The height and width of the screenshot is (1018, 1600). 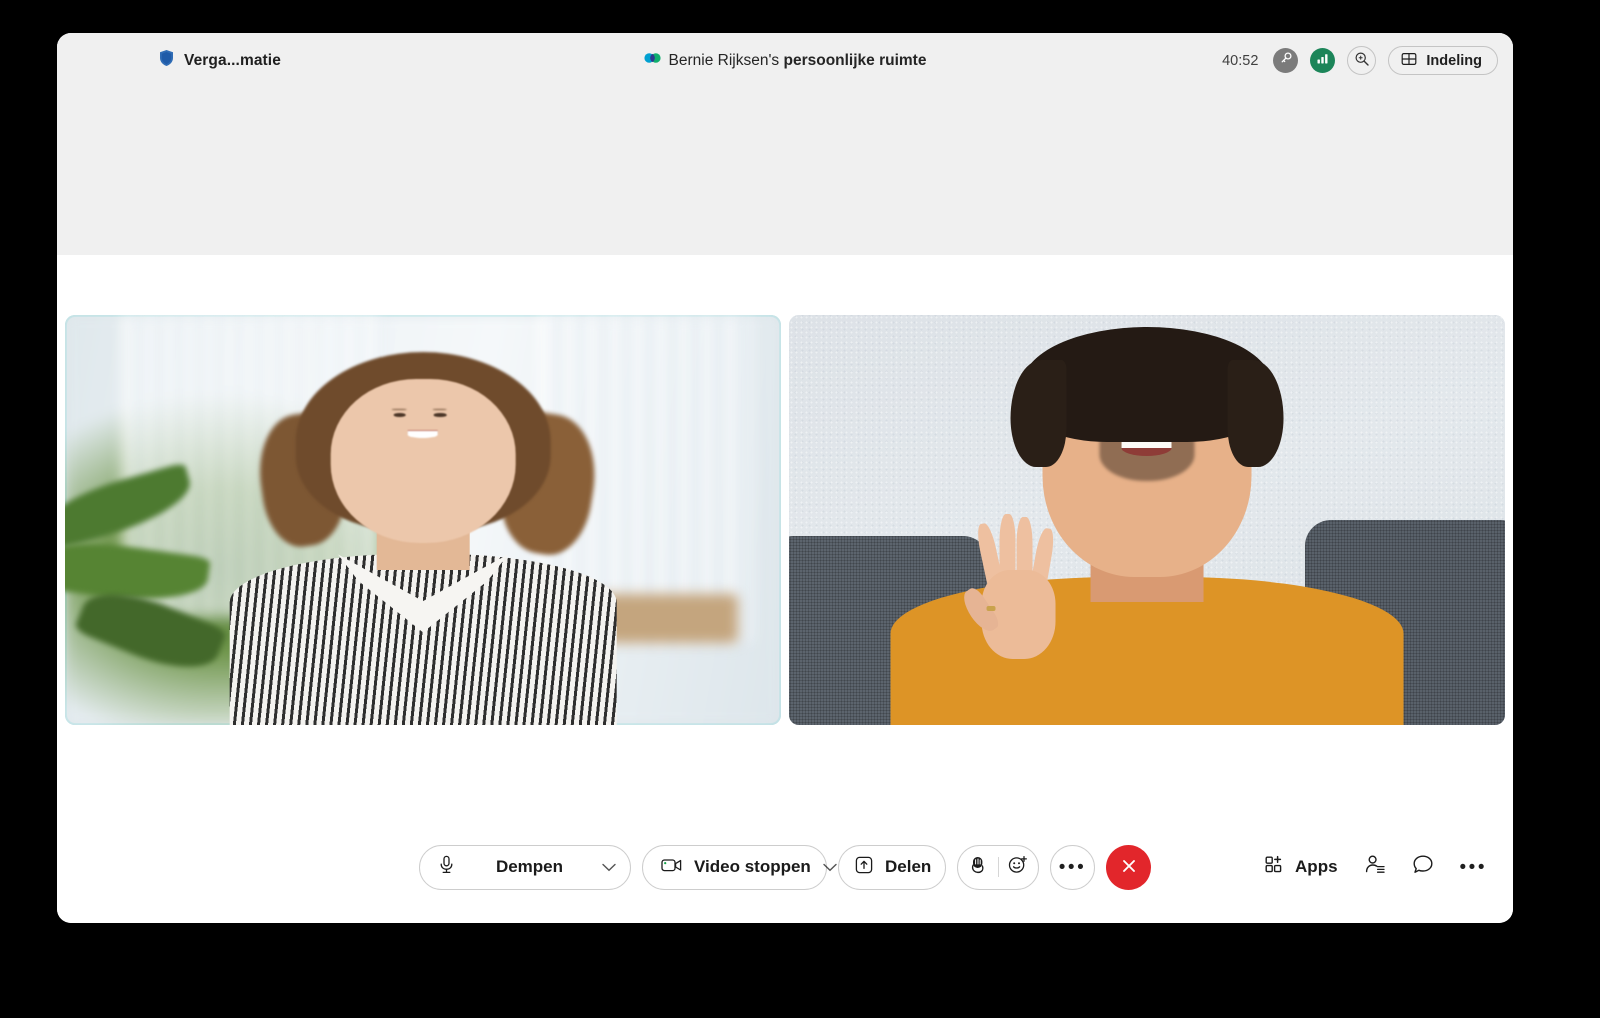 I want to click on room-name: Bernie Rijksen's persoonlijke ruimte, so click(x=798, y=61).